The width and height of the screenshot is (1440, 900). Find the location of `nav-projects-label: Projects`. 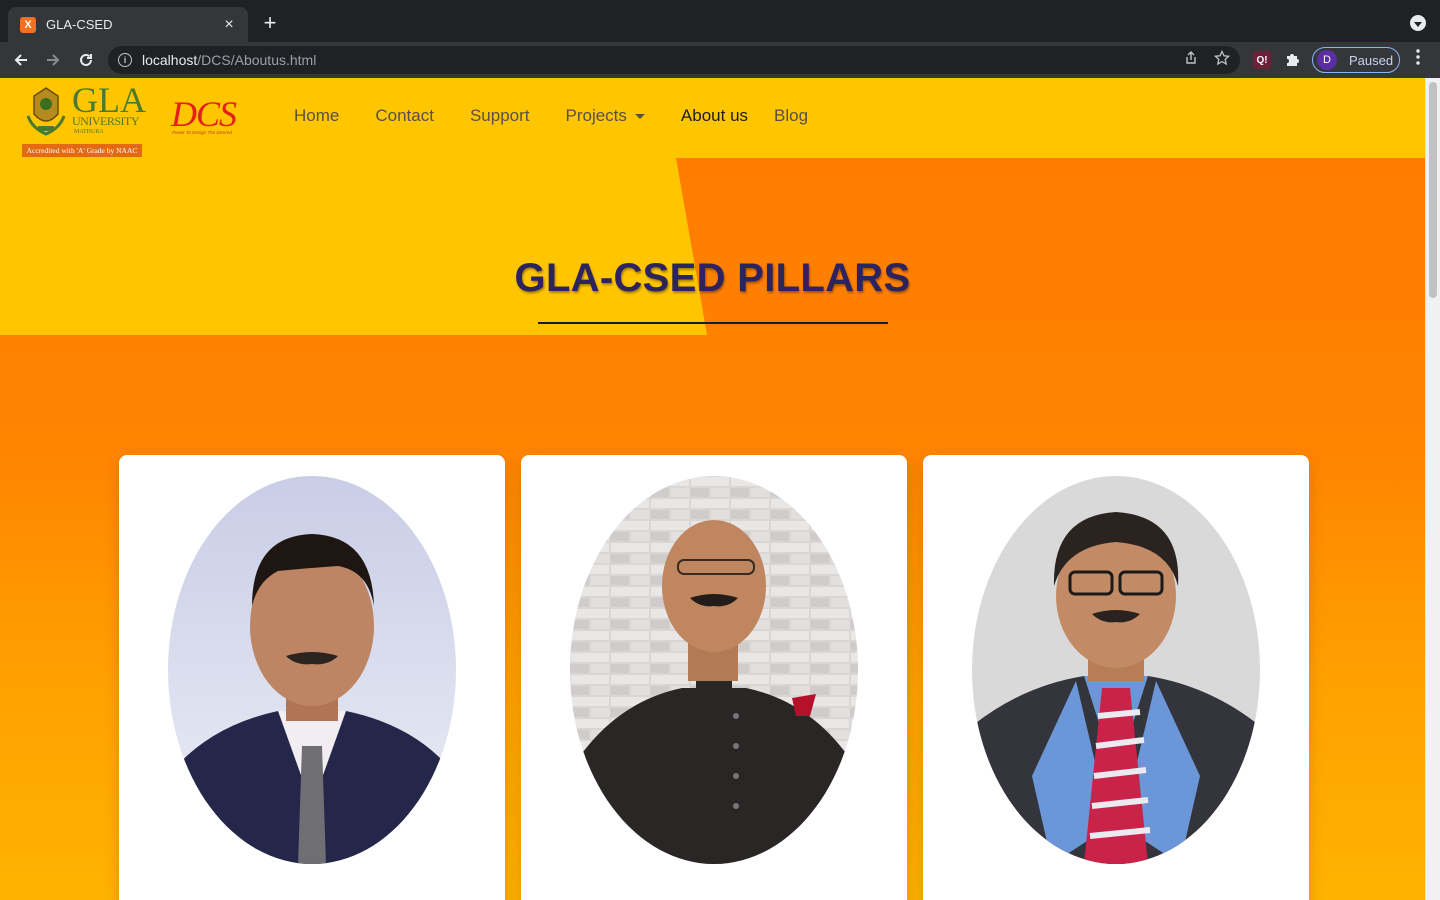

nav-projects-label: Projects is located at coordinates (596, 115).